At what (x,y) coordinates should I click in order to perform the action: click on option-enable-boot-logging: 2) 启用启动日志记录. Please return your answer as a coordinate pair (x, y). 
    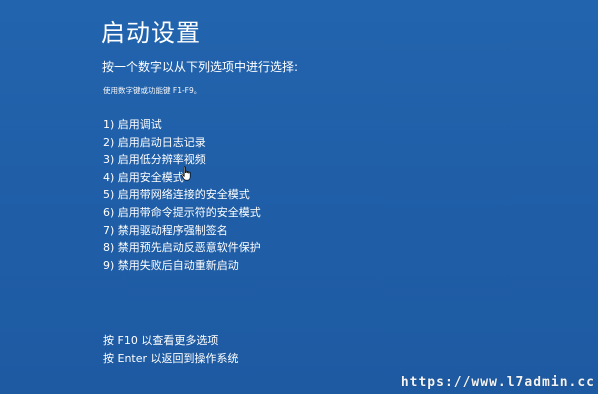
    Looking at the image, I should click on (182, 143).